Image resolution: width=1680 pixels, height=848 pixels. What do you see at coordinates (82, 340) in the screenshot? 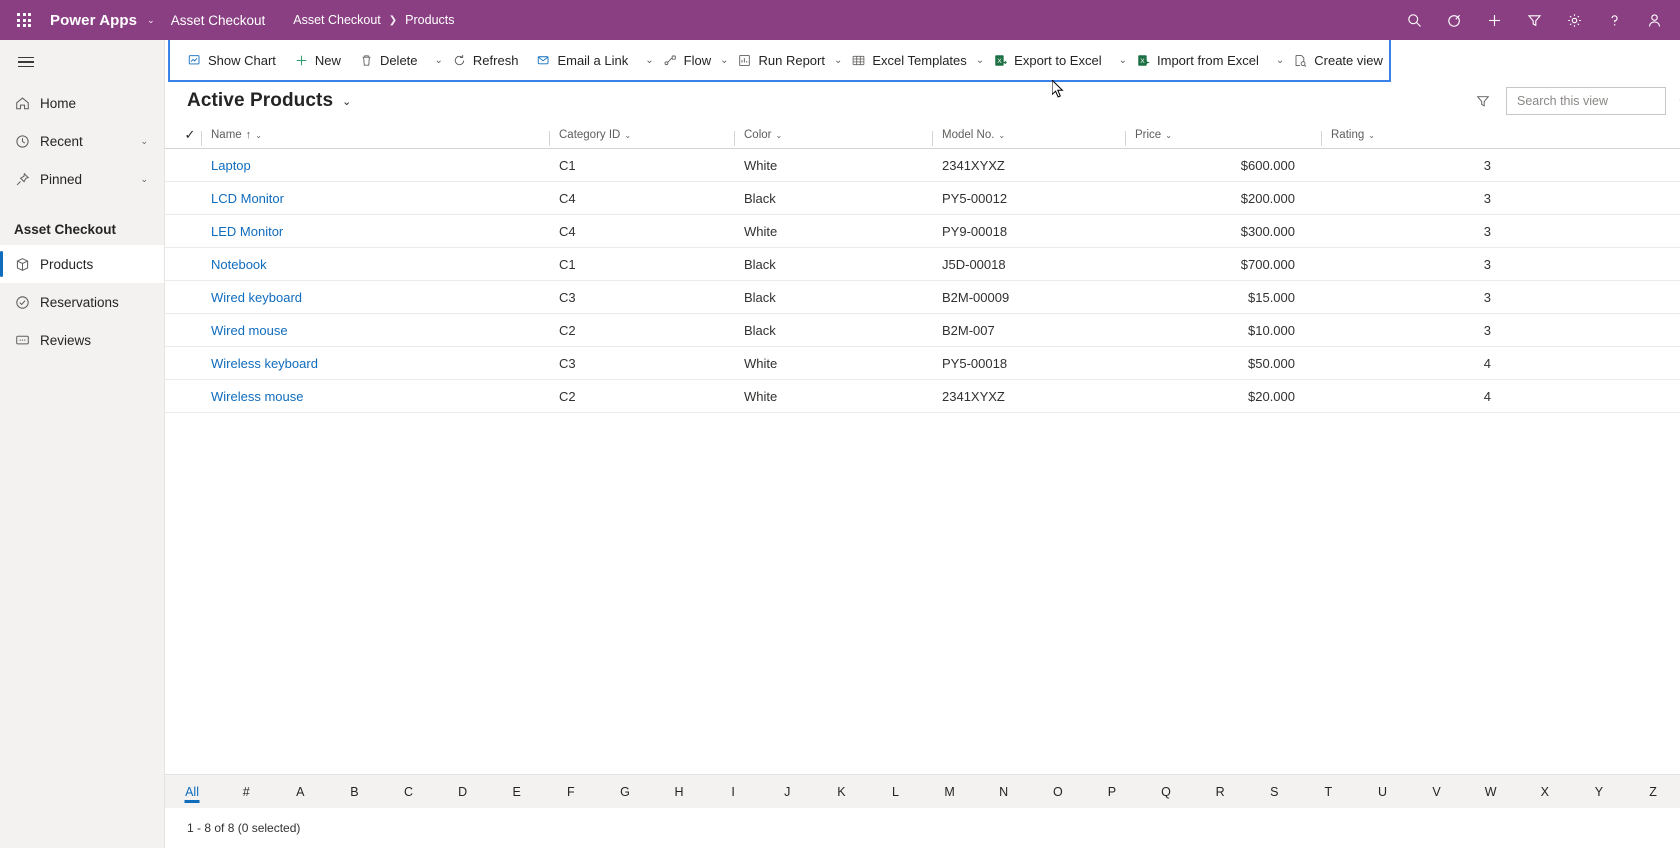
I see `sidebar-item-reviews: Reviews` at bounding box center [82, 340].